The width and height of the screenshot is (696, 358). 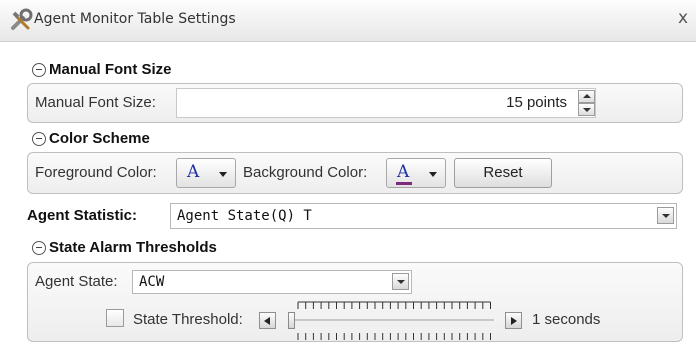 What do you see at coordinates (272, 282) in the screenshot?
I see `agent-state-select: ACW` at bounding box center [272, 282].